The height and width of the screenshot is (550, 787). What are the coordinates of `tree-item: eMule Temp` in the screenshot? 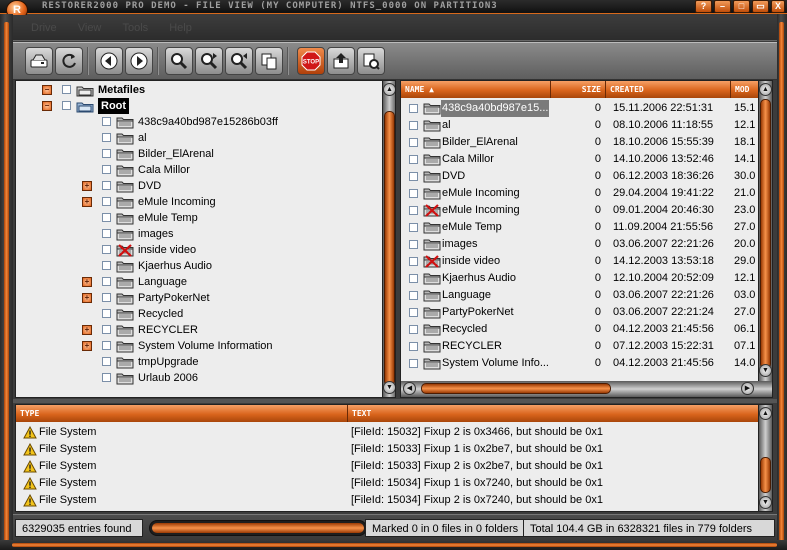 It's located at (196, 218).